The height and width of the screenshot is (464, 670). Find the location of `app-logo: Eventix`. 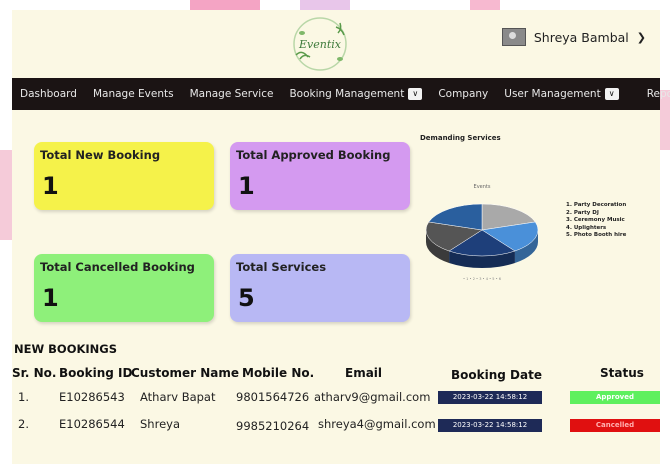

app-logo: Eventix is located at coordinates (320, 44).